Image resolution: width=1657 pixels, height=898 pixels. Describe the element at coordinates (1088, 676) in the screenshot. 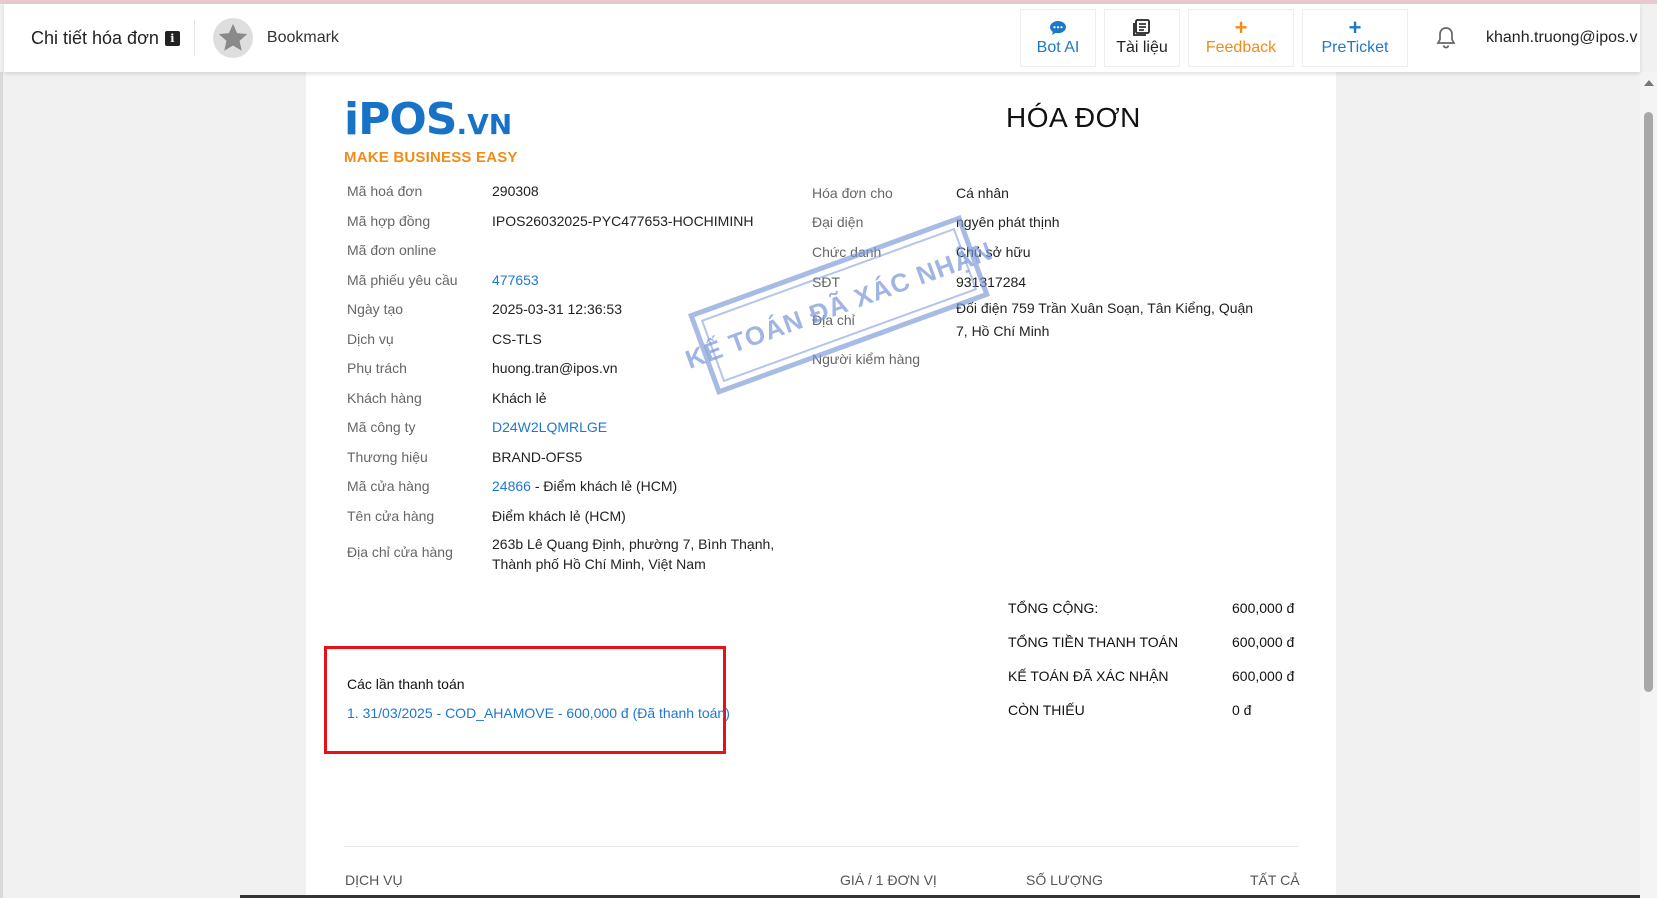

I see `accounting-confirmed-label: KẾ TOÁN ĐÃ XÁC NHẬN` at that location.